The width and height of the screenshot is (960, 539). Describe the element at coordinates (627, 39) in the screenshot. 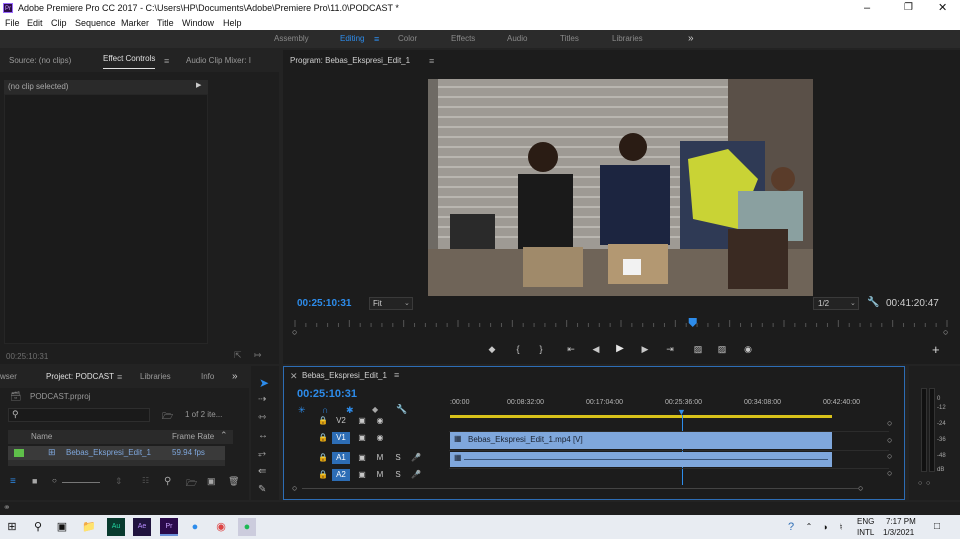

I see `workspace-libraries: Libraries` at that location.